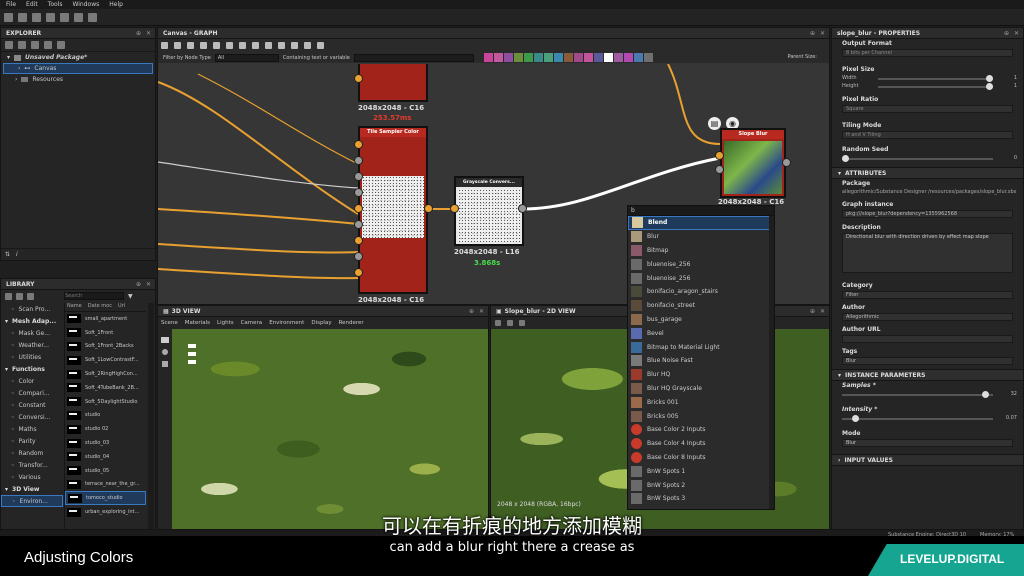 This screenshot has width=1024, height=576. What do you see at coordinates (225, 323) in the screenshot?
I see `view3d-menu-lights: Lights` at bounding box center [225, 323].